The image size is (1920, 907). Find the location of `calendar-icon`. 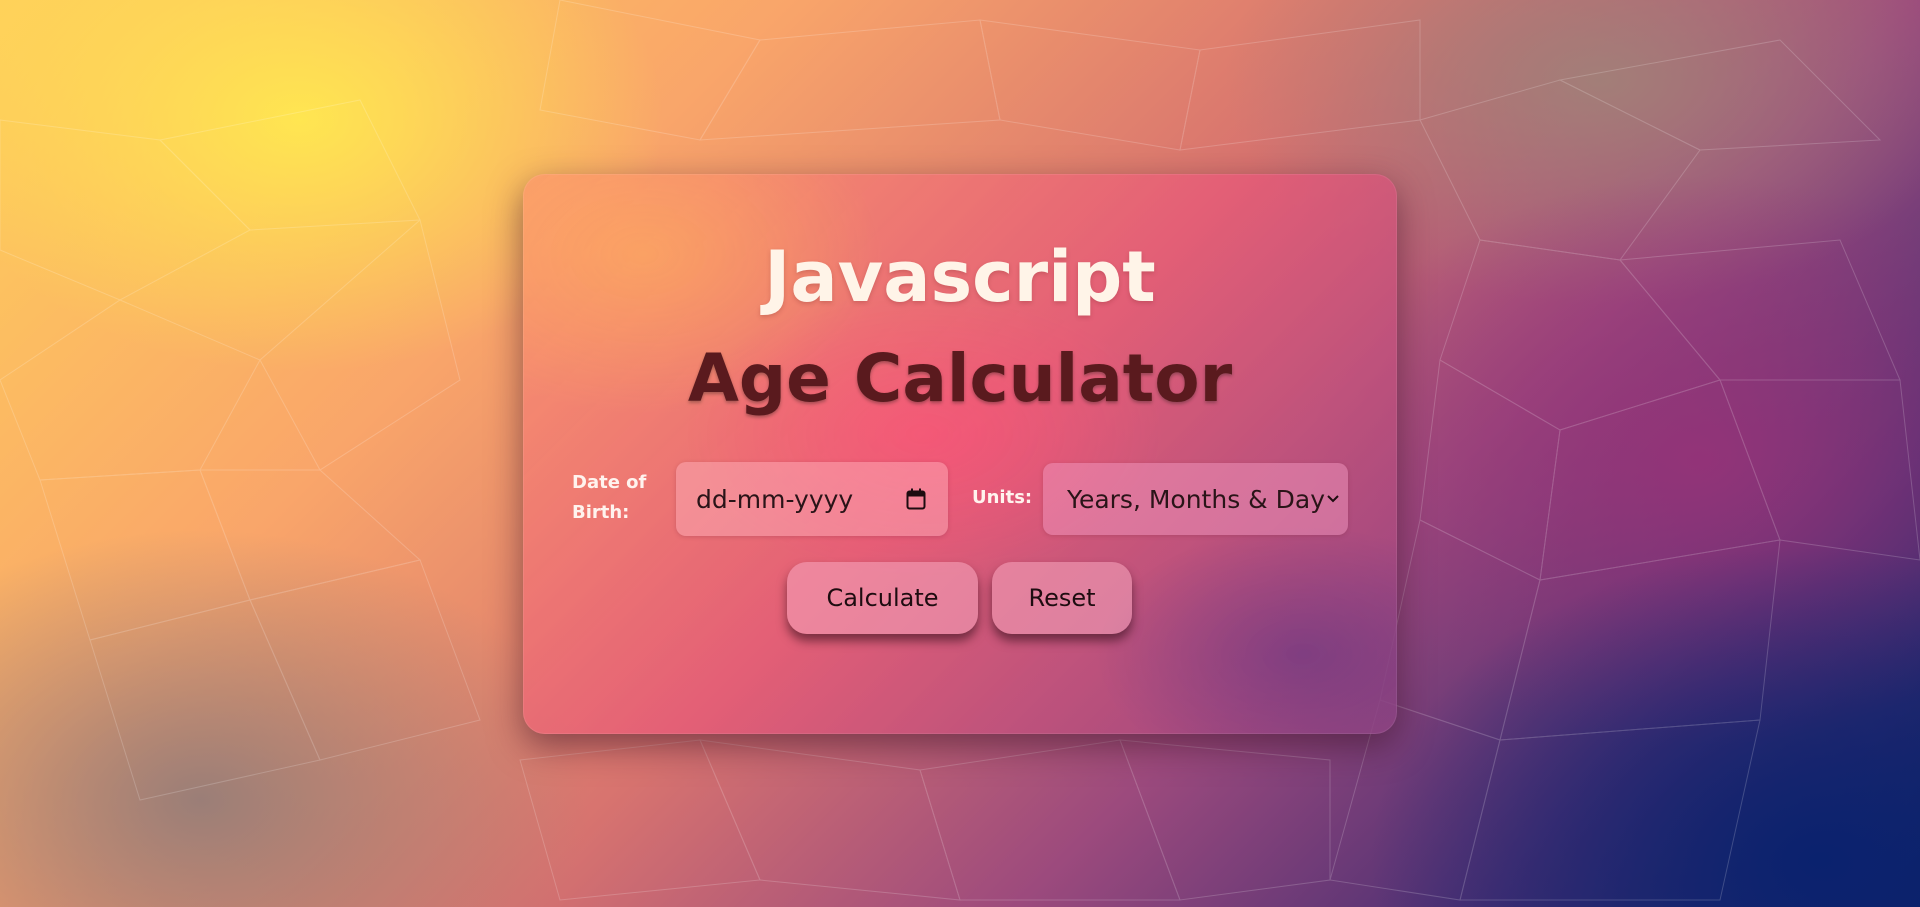

calendar-icon is located at coordinates (916, 499).